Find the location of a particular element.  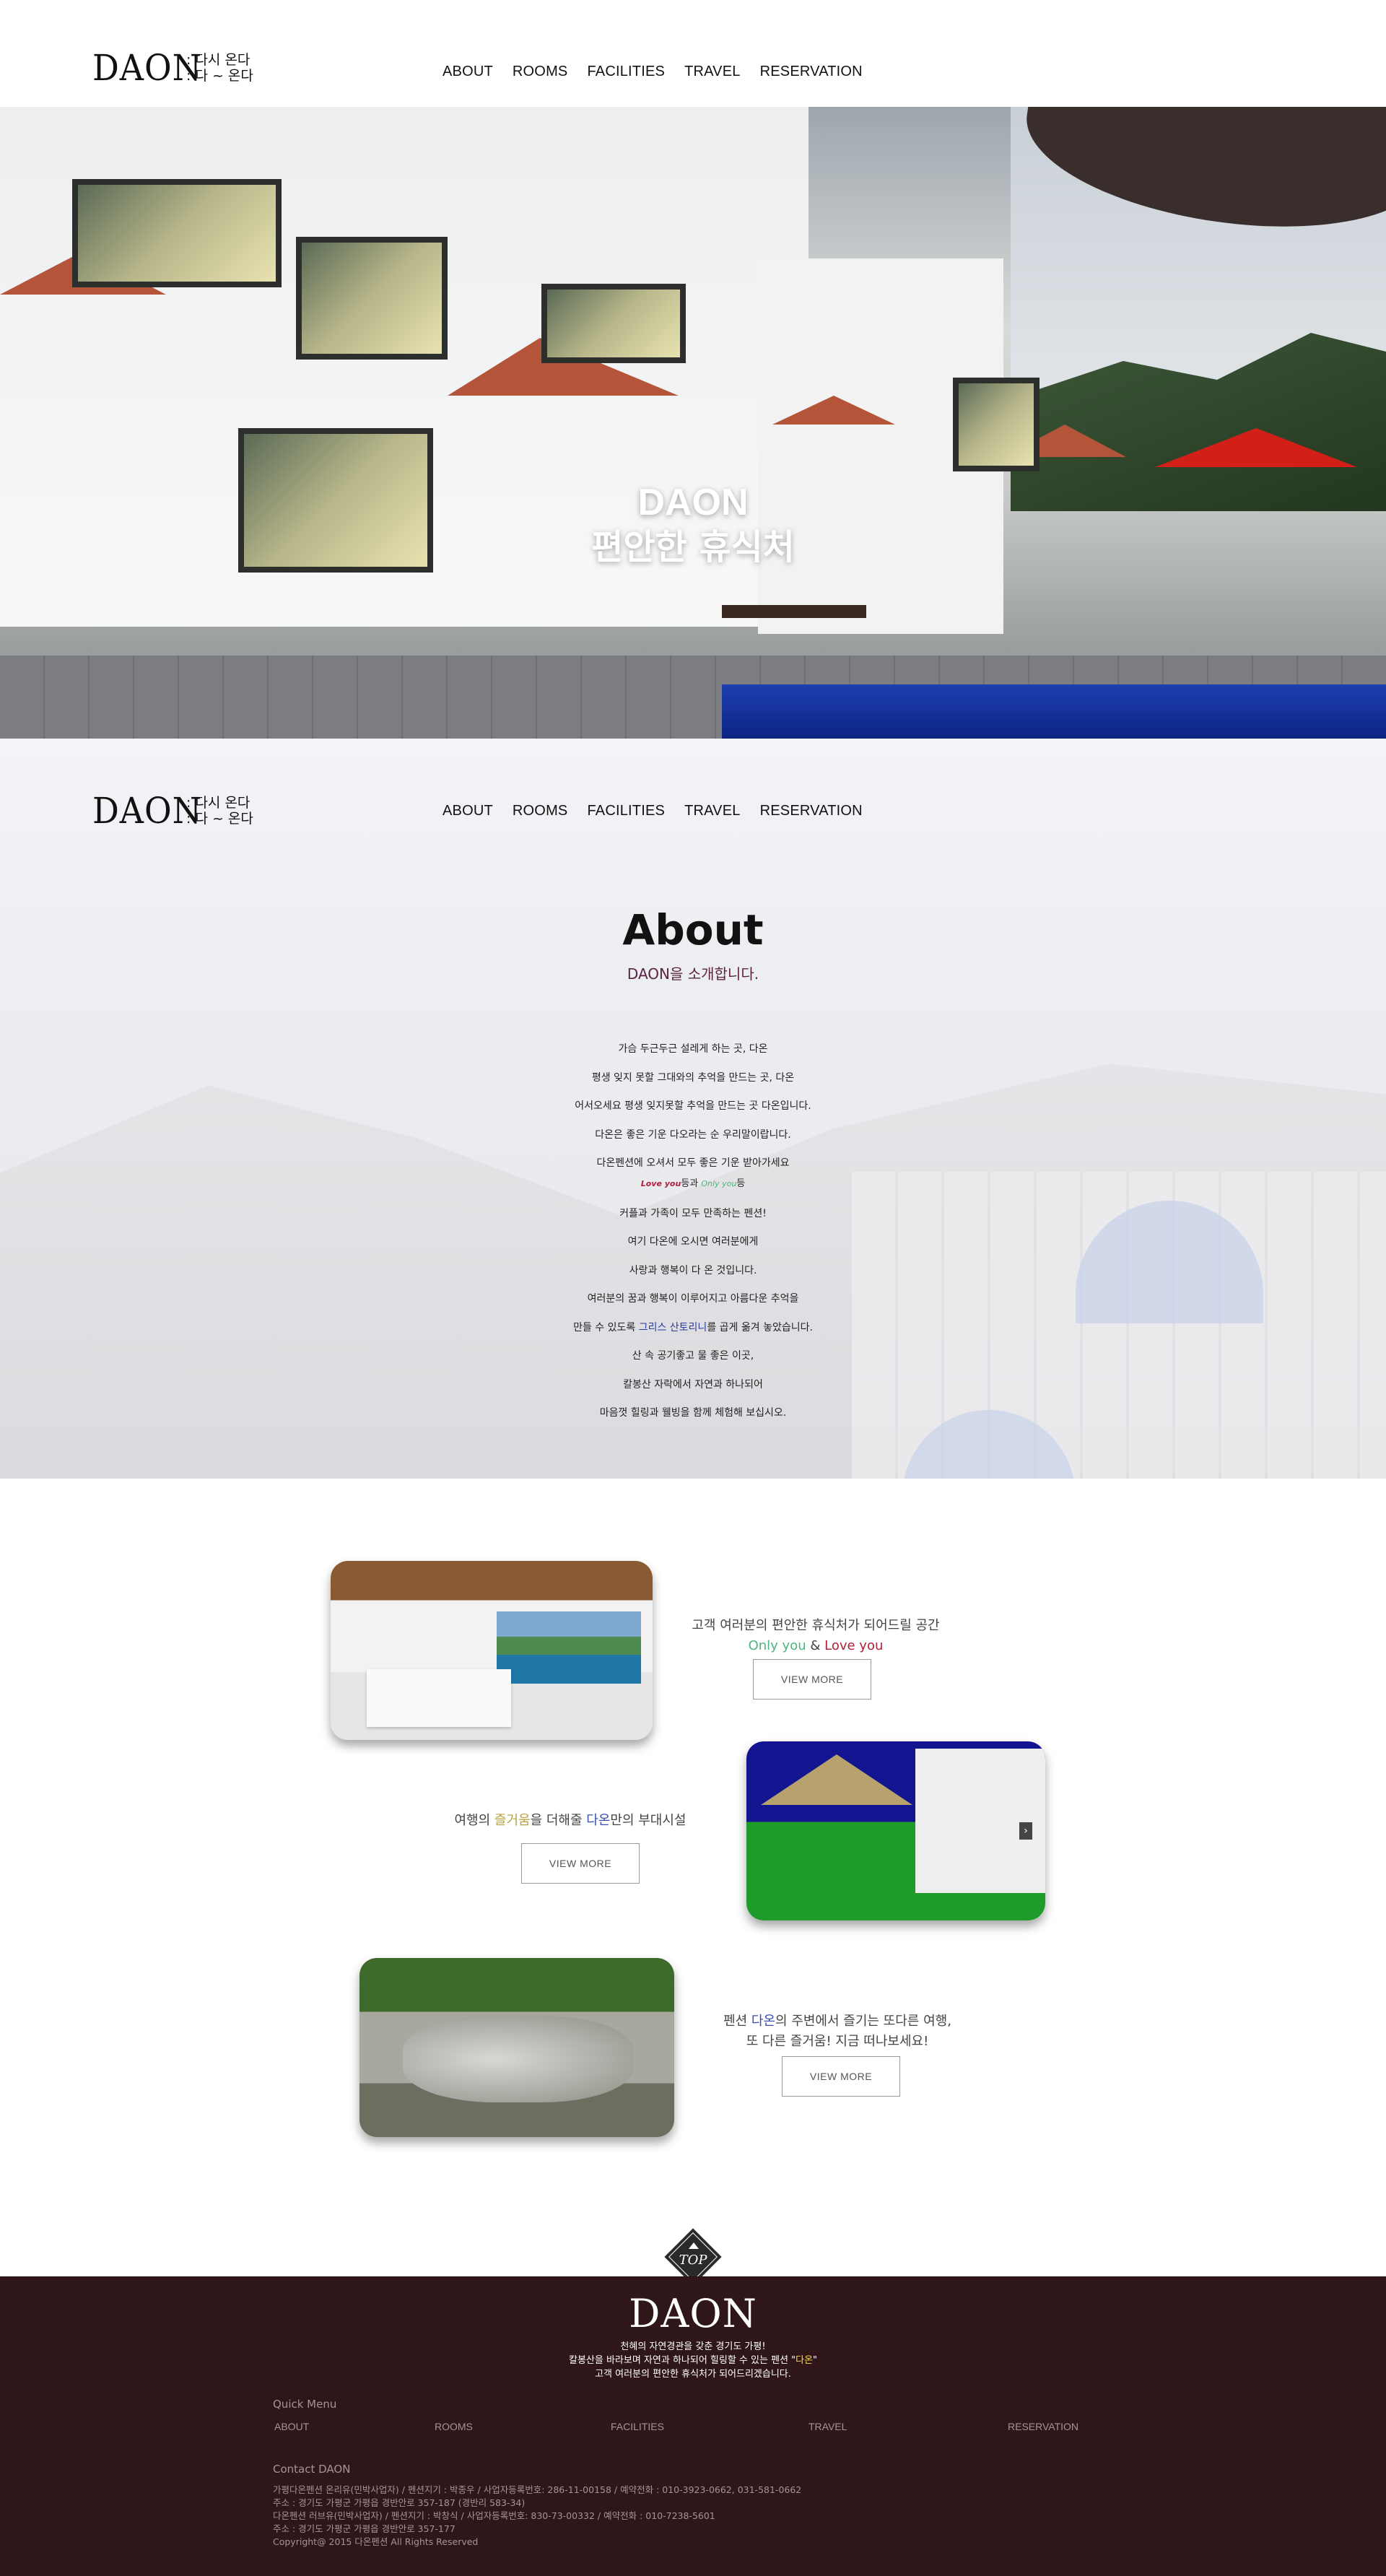

about-line-santorini: 만들 수 있도록 그리스 산토리니를 곱게 옮겨 놓았습니다. is located at coordinates (693, 1327).